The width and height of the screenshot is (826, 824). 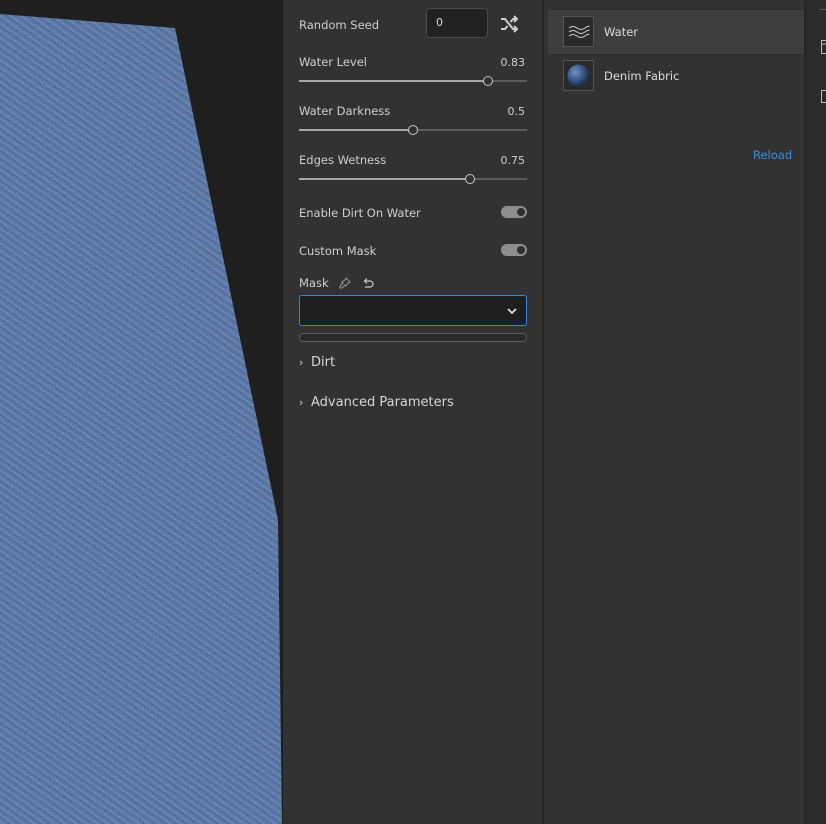 I want to click on water-level-label: Water Level, so click(x=333, y=62).